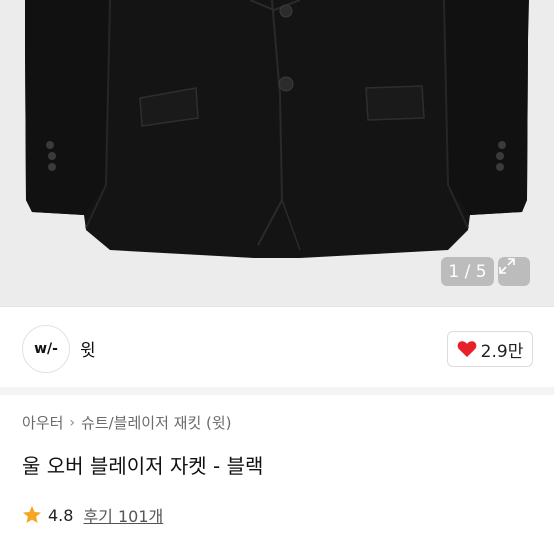 The image size is (554, 554). Describe the element at coordinates (46, 349) in the screenshot. I see `shop-logo: w/-` at that location.